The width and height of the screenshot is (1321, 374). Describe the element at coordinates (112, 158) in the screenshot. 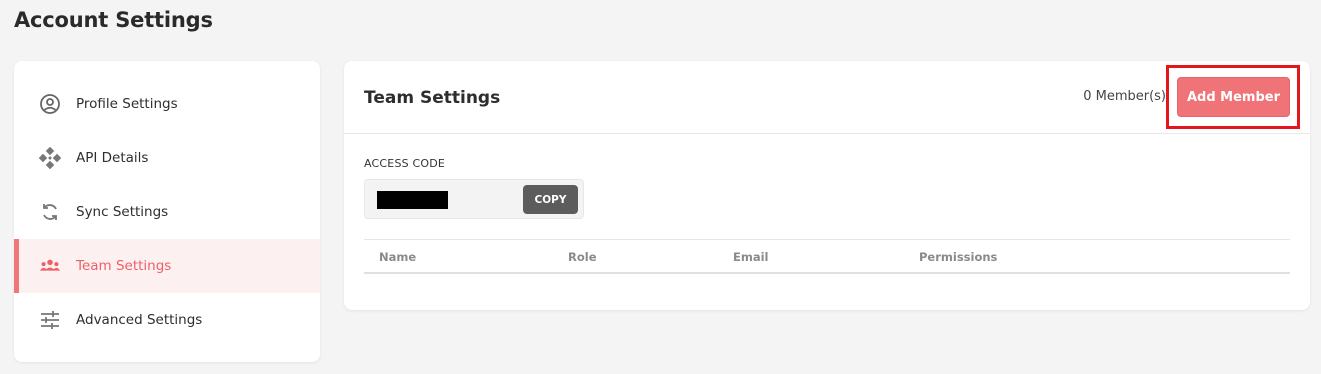

I see `sidebar-item-label: API Details` at that location.